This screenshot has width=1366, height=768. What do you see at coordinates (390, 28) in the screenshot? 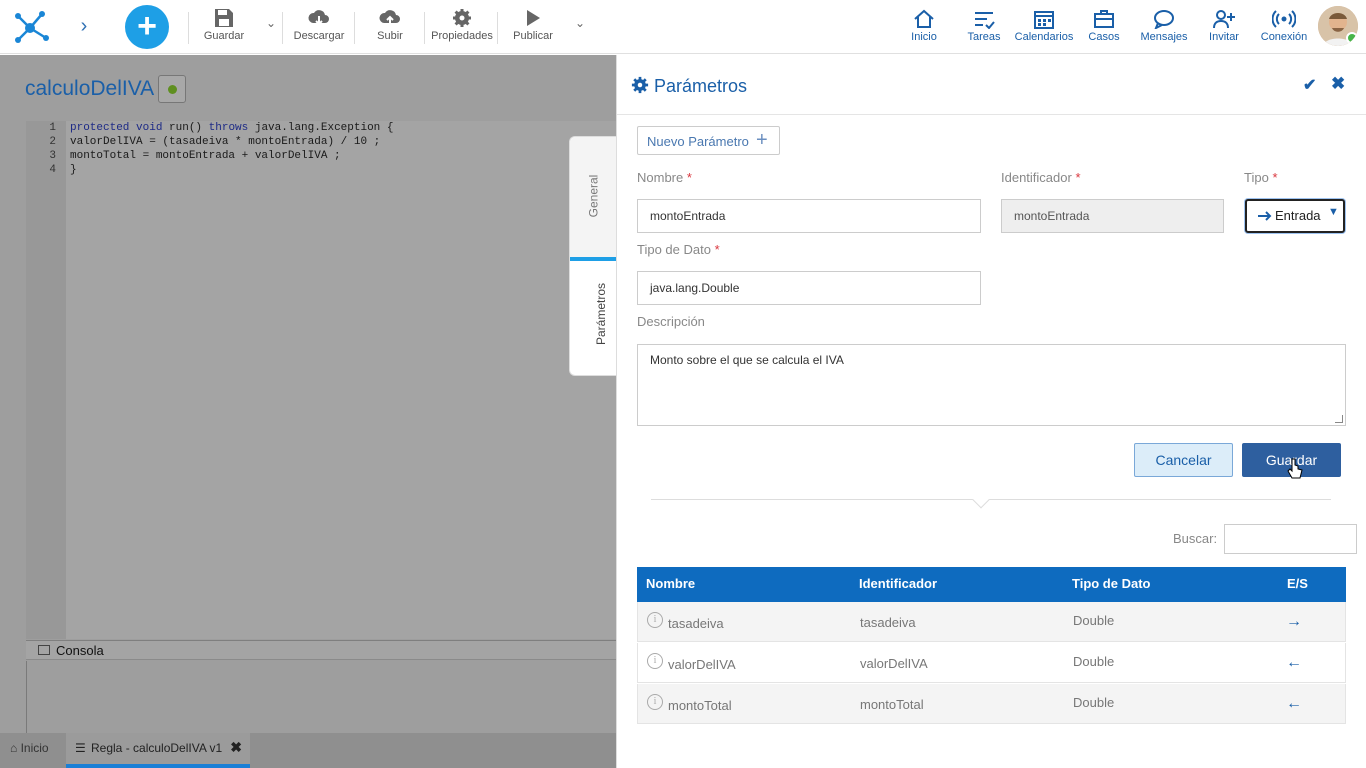
I see `upload-button: Subir` at bounding box center [390, 28].